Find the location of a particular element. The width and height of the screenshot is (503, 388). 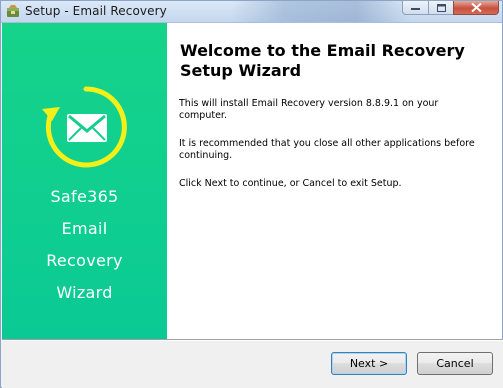

window-title: Setup - Email Recovery is located at coordinates (96, 11).